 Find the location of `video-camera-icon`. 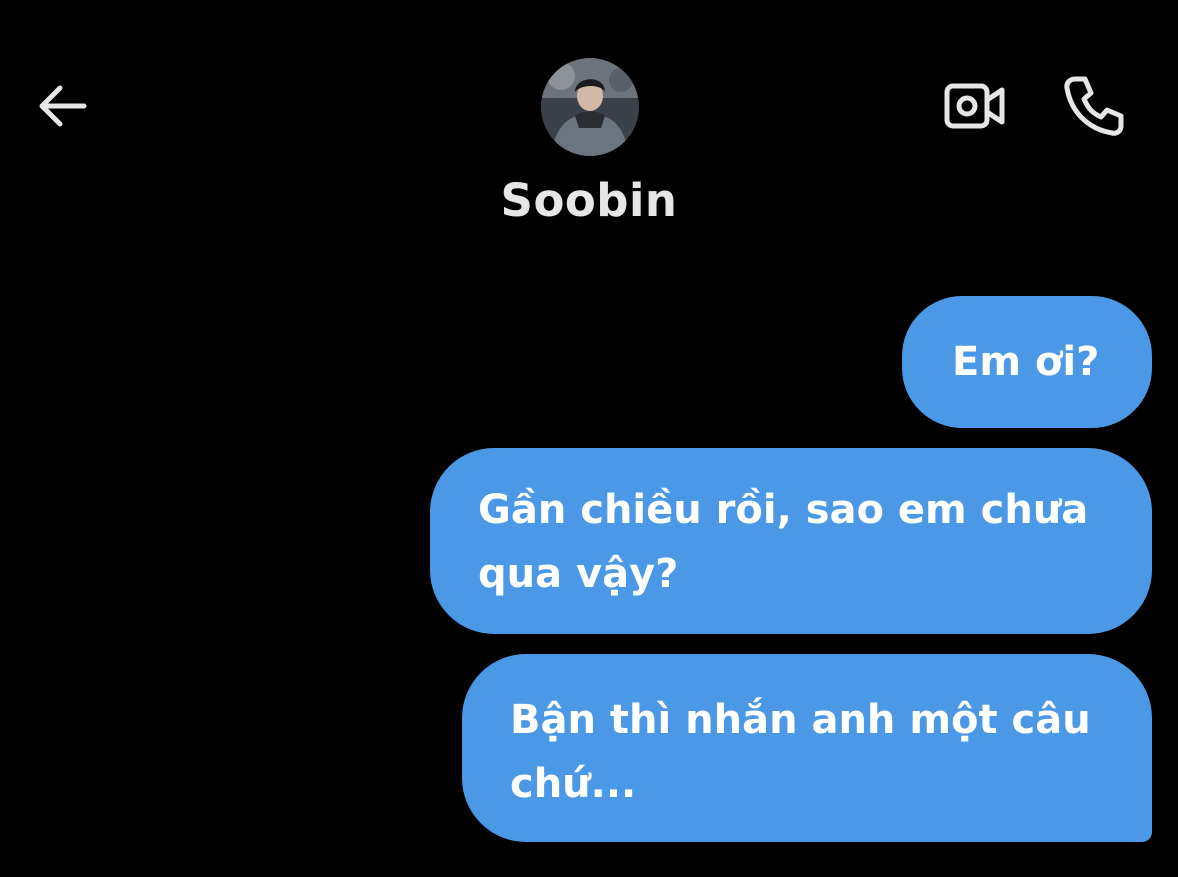

video-camera-icon is located at coordinates (974, 106).